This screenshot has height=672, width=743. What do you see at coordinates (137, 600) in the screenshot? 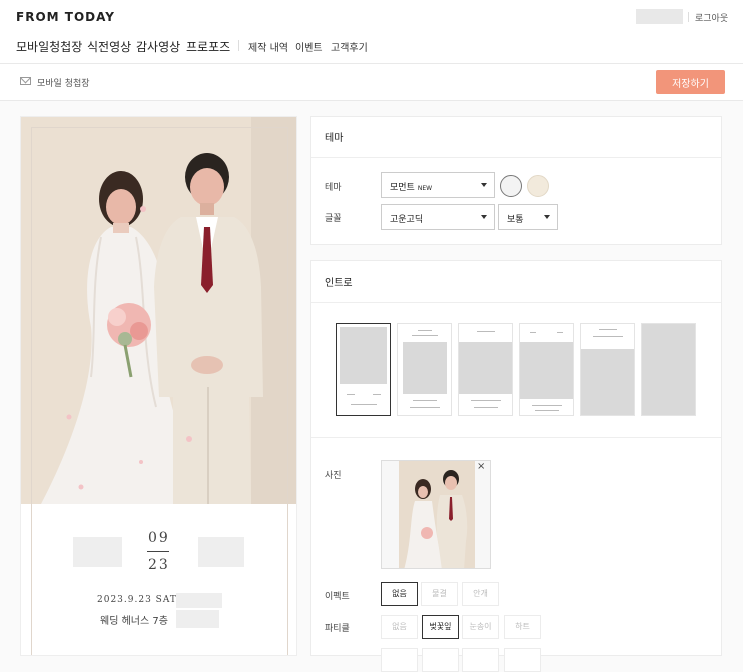
I see `preview-wedding-date: 2023.9.23 SAT` at bounding box center [137, 600].